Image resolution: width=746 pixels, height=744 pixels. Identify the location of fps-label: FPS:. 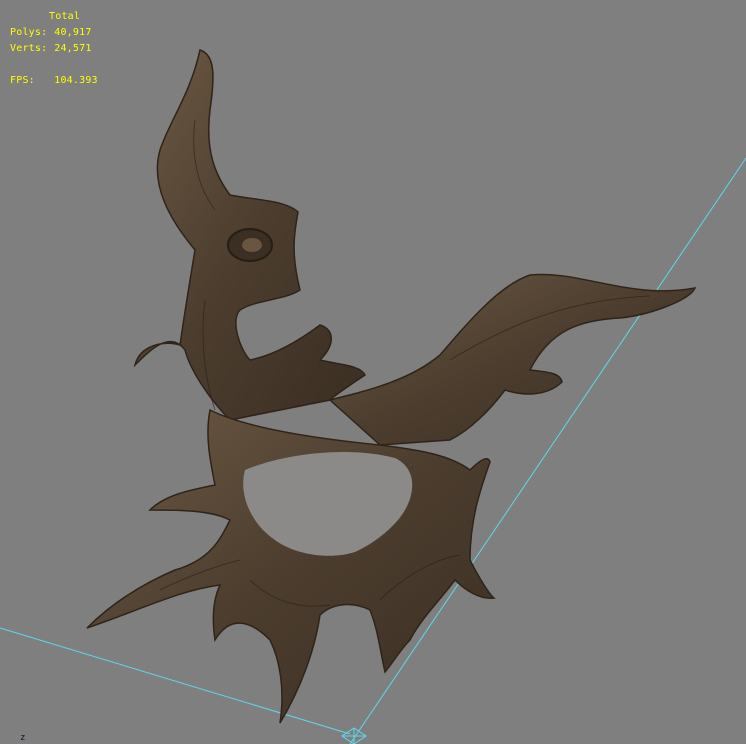
(22, 80).